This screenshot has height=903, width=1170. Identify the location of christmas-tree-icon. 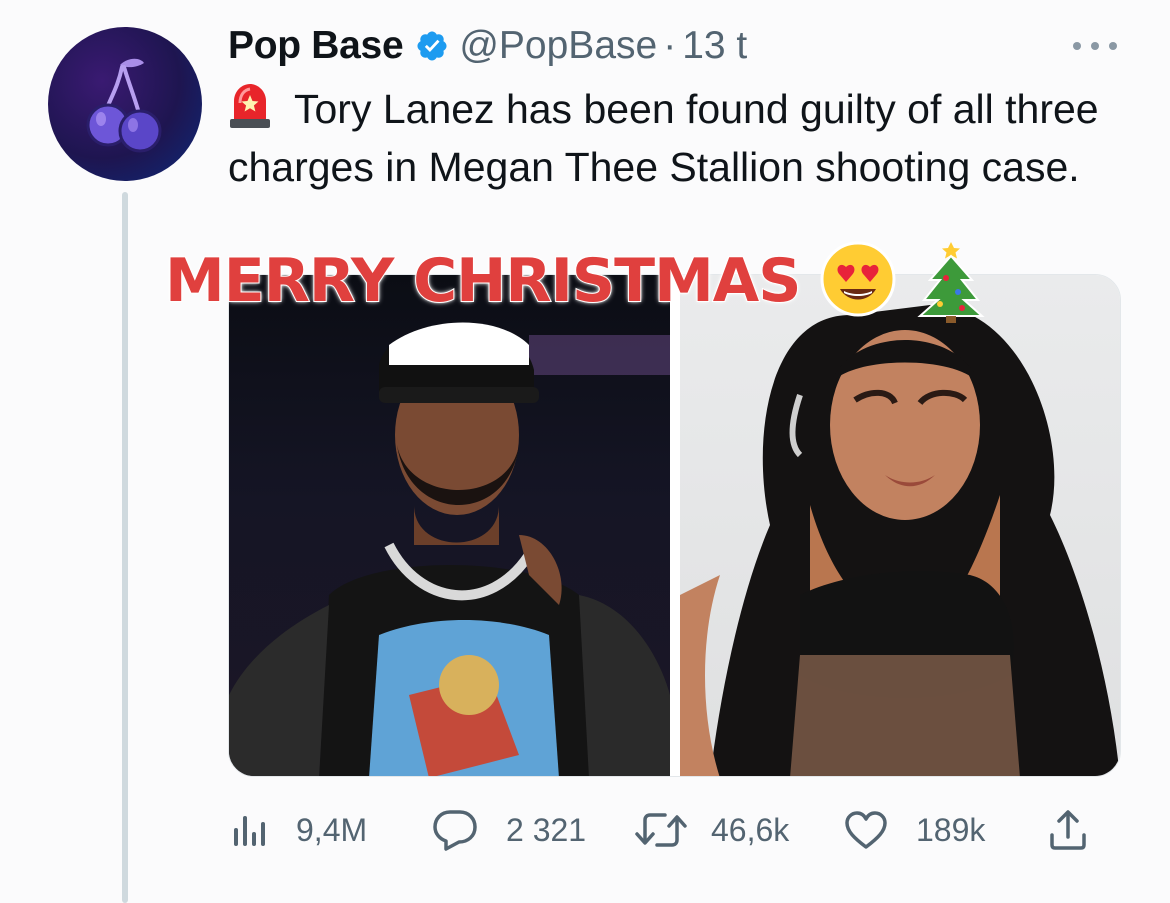
(951, 281).